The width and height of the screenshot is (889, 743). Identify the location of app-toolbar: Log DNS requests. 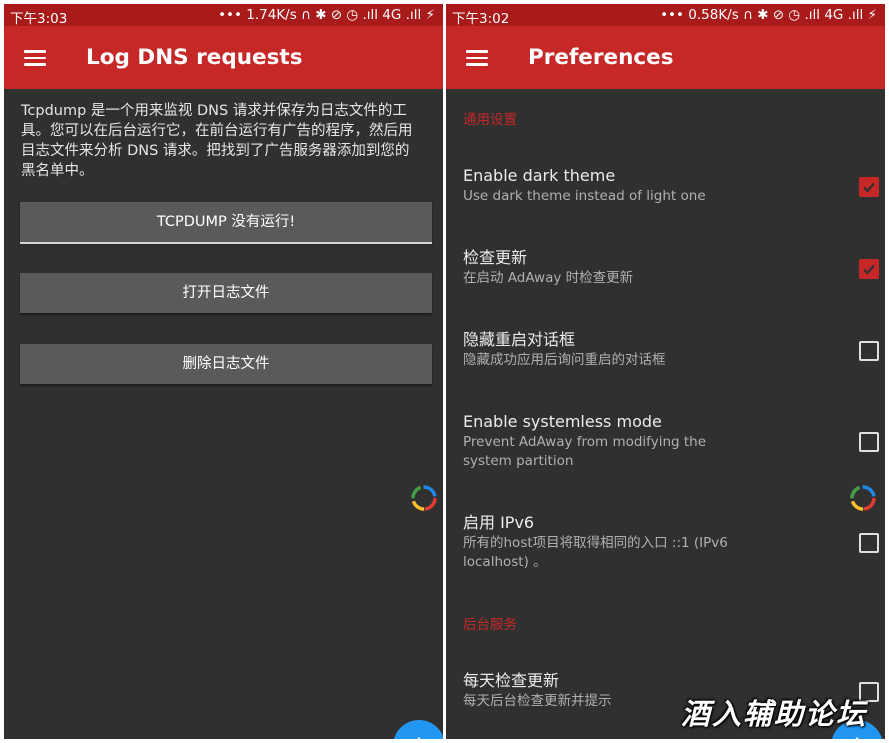
(223, 57).